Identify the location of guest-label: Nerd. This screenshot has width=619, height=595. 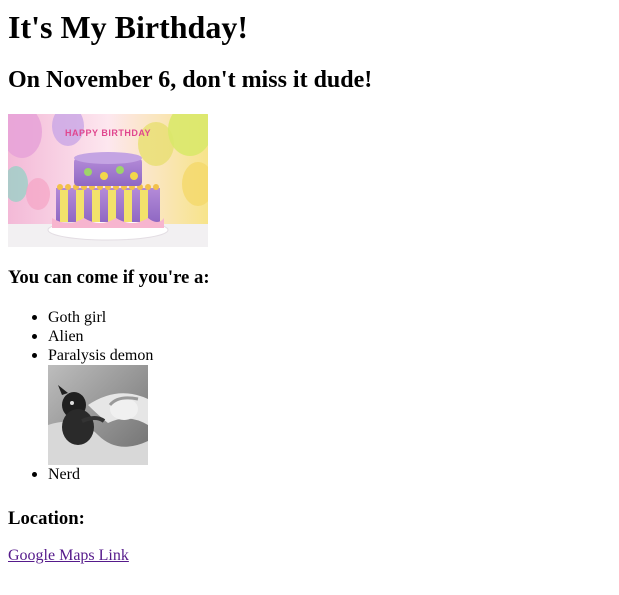
(64, 474).